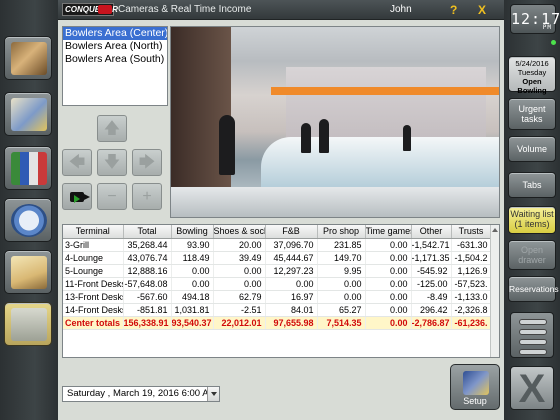 The image size is (560, 420). I want to click on app-logo: CONQUEROR, so click(90, 9).